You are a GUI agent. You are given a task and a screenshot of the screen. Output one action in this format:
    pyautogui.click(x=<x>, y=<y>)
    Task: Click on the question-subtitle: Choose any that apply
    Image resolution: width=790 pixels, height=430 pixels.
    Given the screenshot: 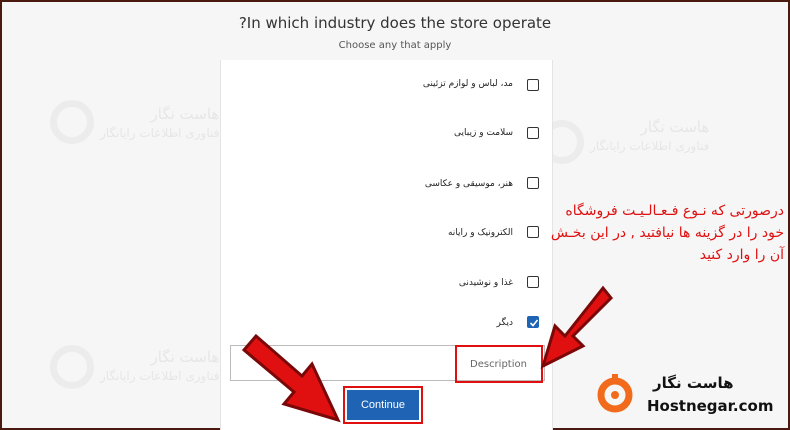 What is the action you would take?
    pyautogui.click(x=395, y=45)
    